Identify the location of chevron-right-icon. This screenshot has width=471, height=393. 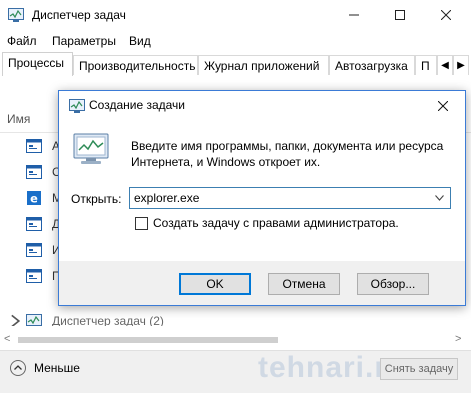
(16, 320).